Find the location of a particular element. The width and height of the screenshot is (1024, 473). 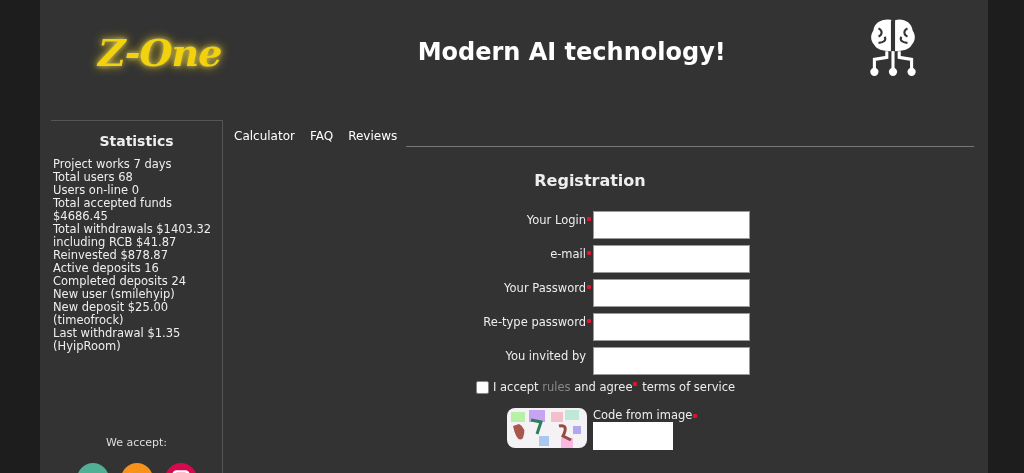

nav-link: Calculator is located at coordinates (264, 138).